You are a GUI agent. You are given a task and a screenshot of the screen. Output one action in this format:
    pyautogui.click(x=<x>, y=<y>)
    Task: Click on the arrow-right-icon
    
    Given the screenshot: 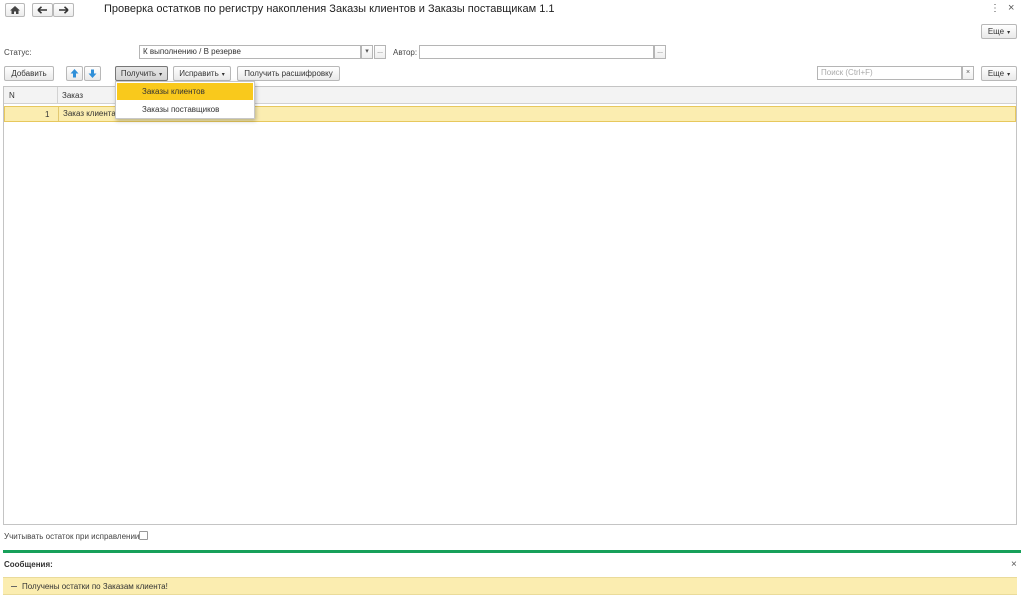 What is the action you would take?
    pyautogui.click(x=64, y=10)
    